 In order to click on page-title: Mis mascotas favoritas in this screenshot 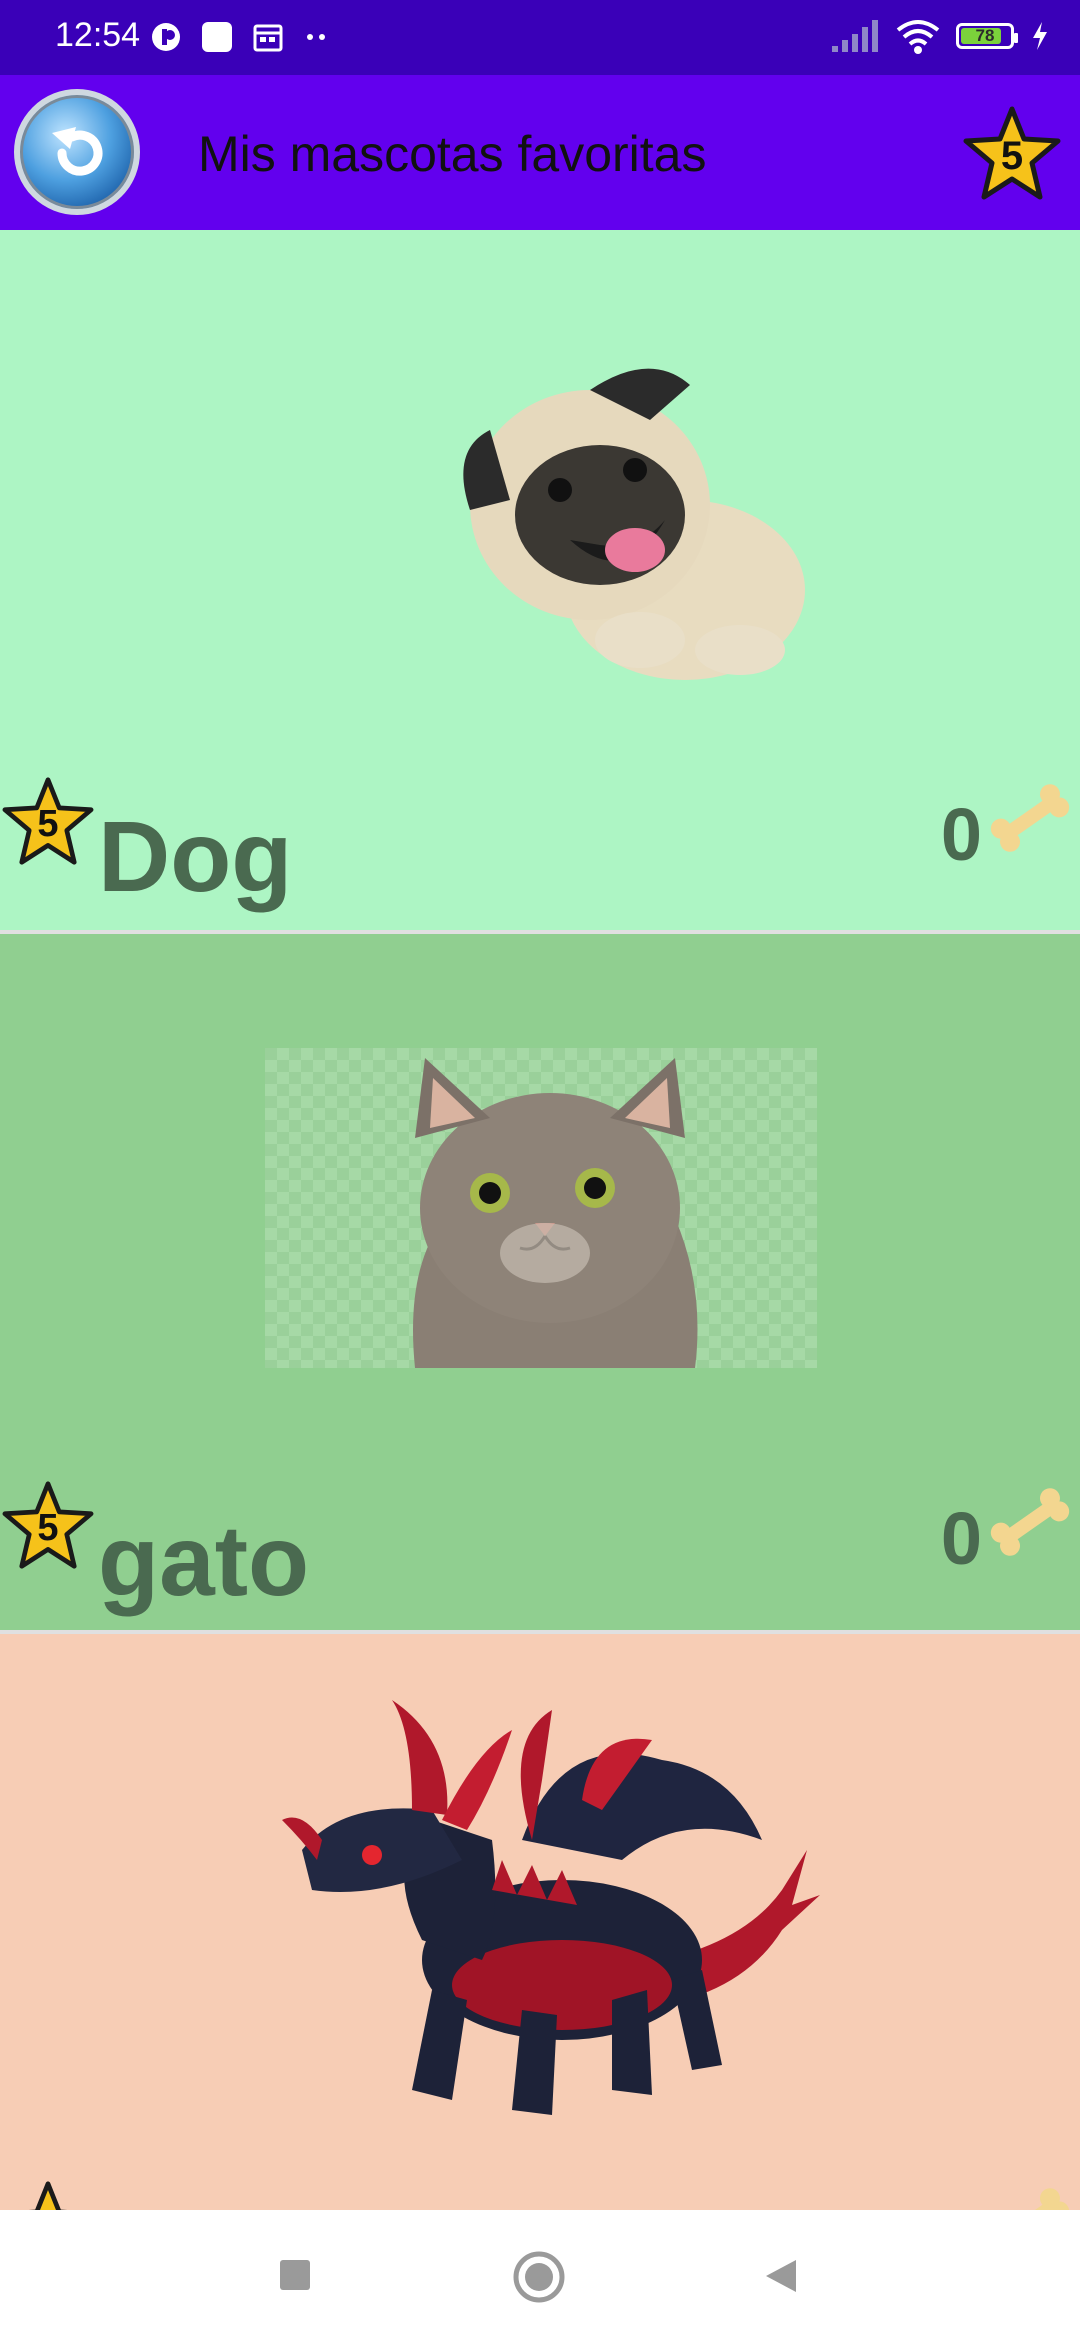, I will do `click(452, 154)`.